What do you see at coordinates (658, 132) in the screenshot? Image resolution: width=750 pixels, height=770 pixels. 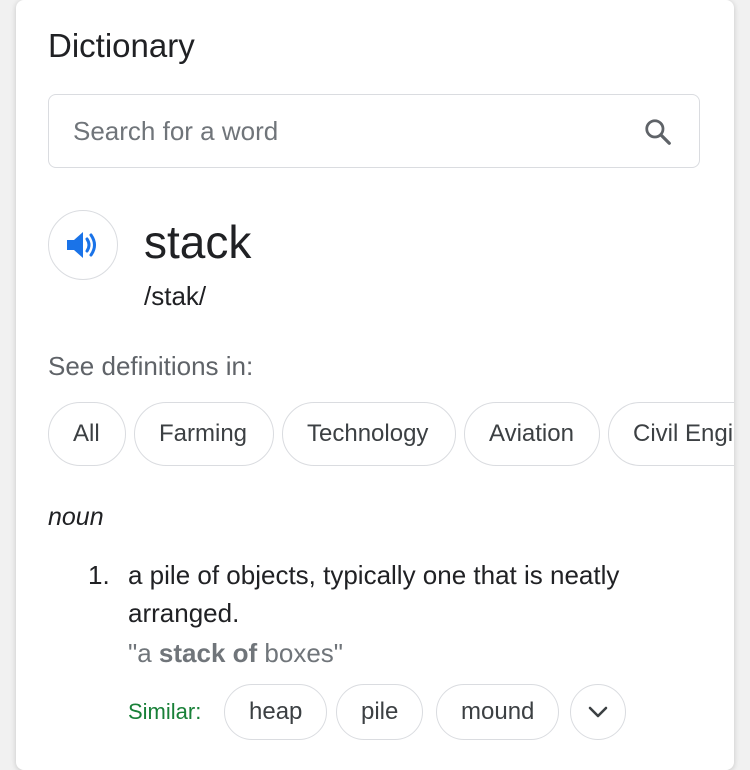 I see `search-icon` at bounding box center [658, 132].